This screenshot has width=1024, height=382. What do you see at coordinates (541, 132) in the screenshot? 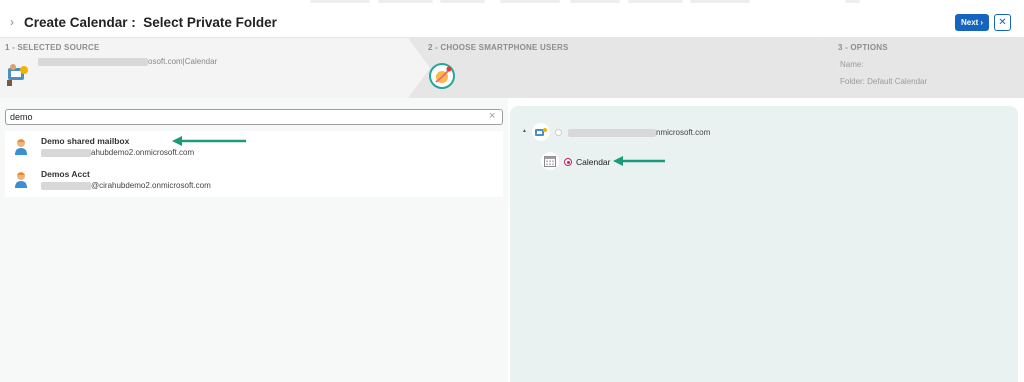
I see `mailbox-icon` at bounding box center [541, 132].